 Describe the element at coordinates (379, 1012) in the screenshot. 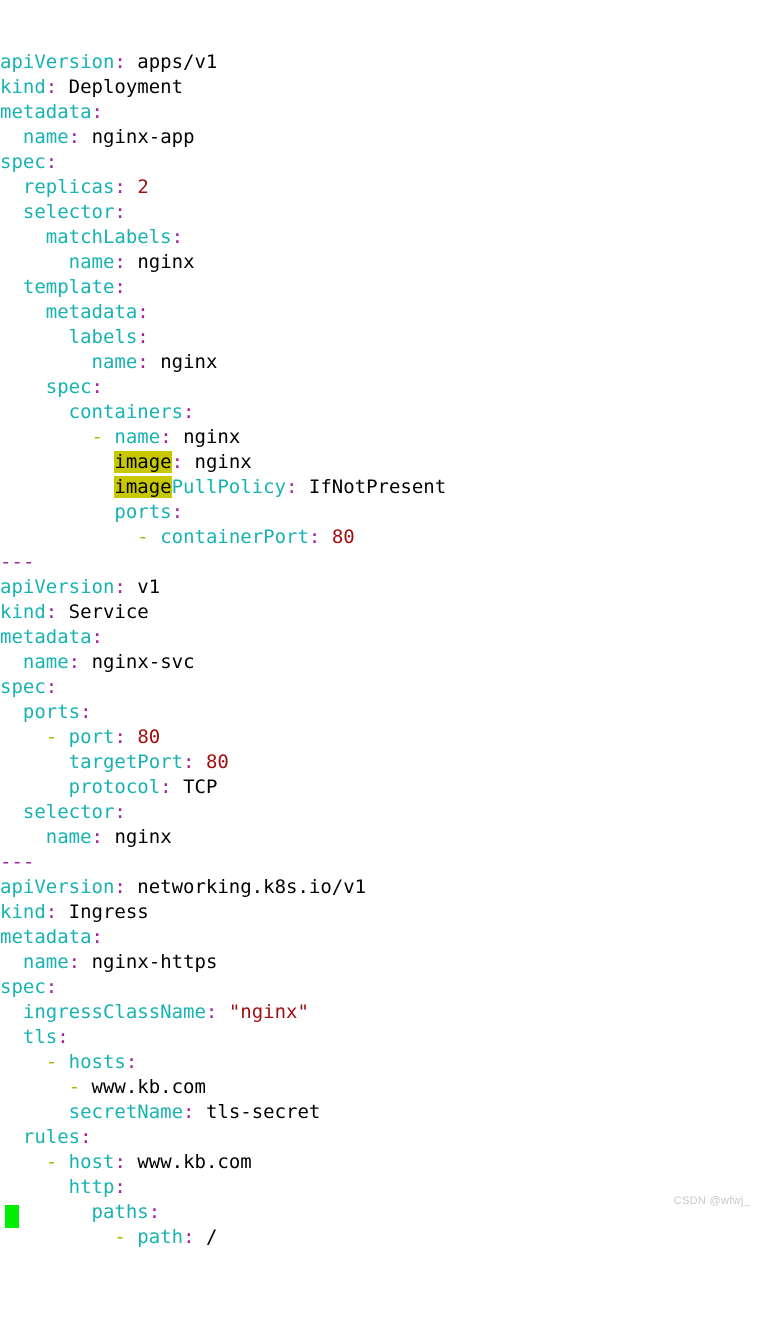

I see `code-line: ingressClassName: "nginx"` at that location.